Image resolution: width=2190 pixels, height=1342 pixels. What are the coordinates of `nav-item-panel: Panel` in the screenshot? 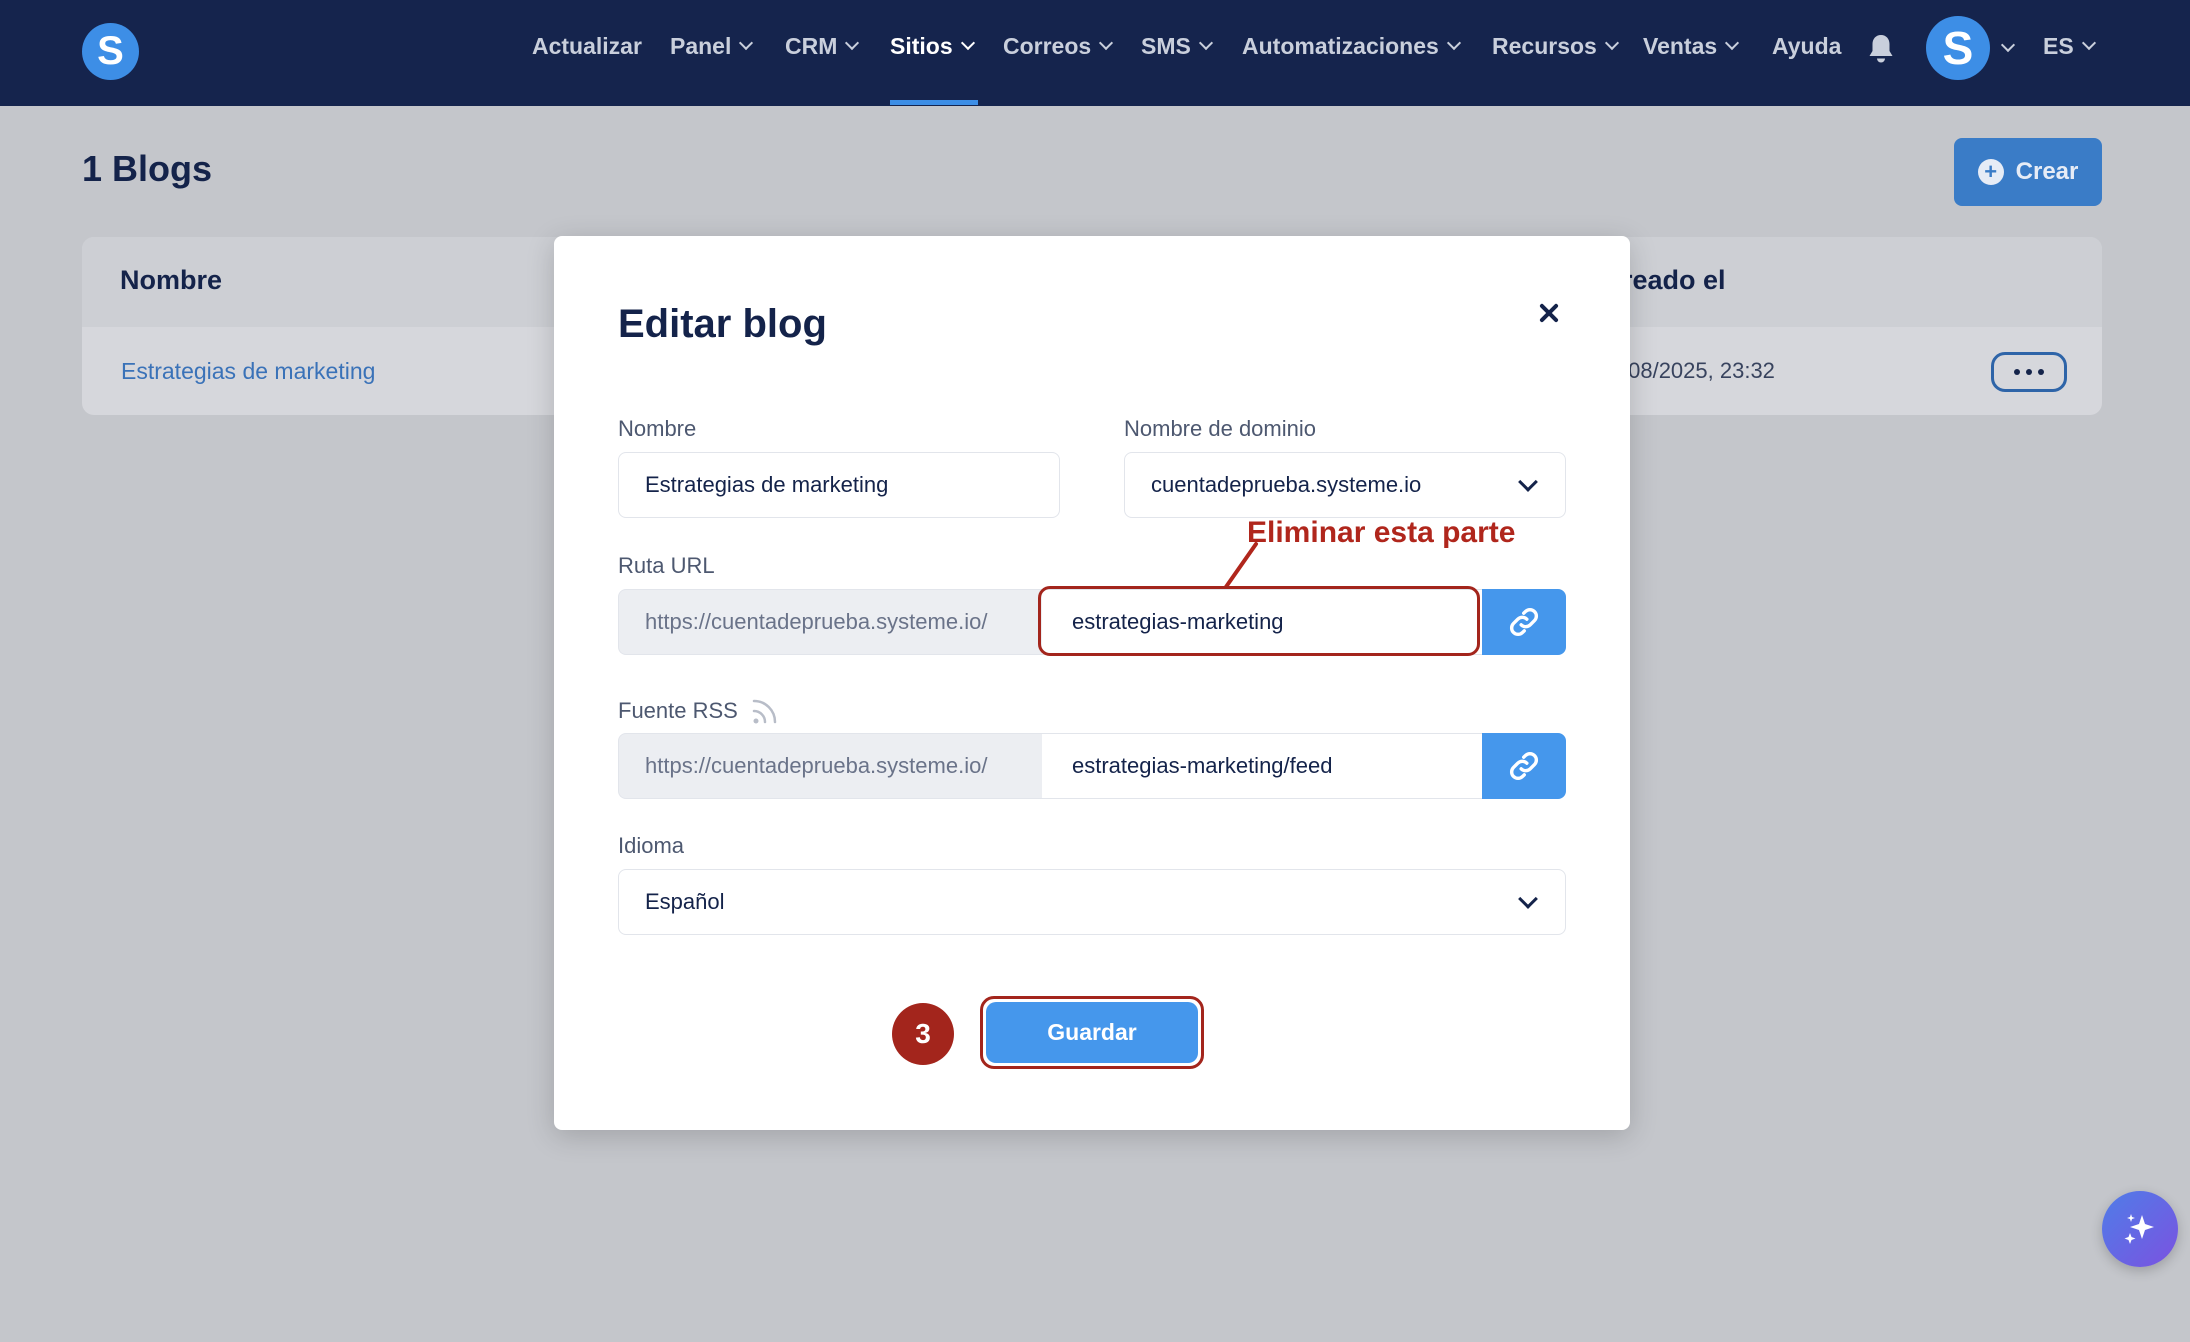 It's located at (712, 46).